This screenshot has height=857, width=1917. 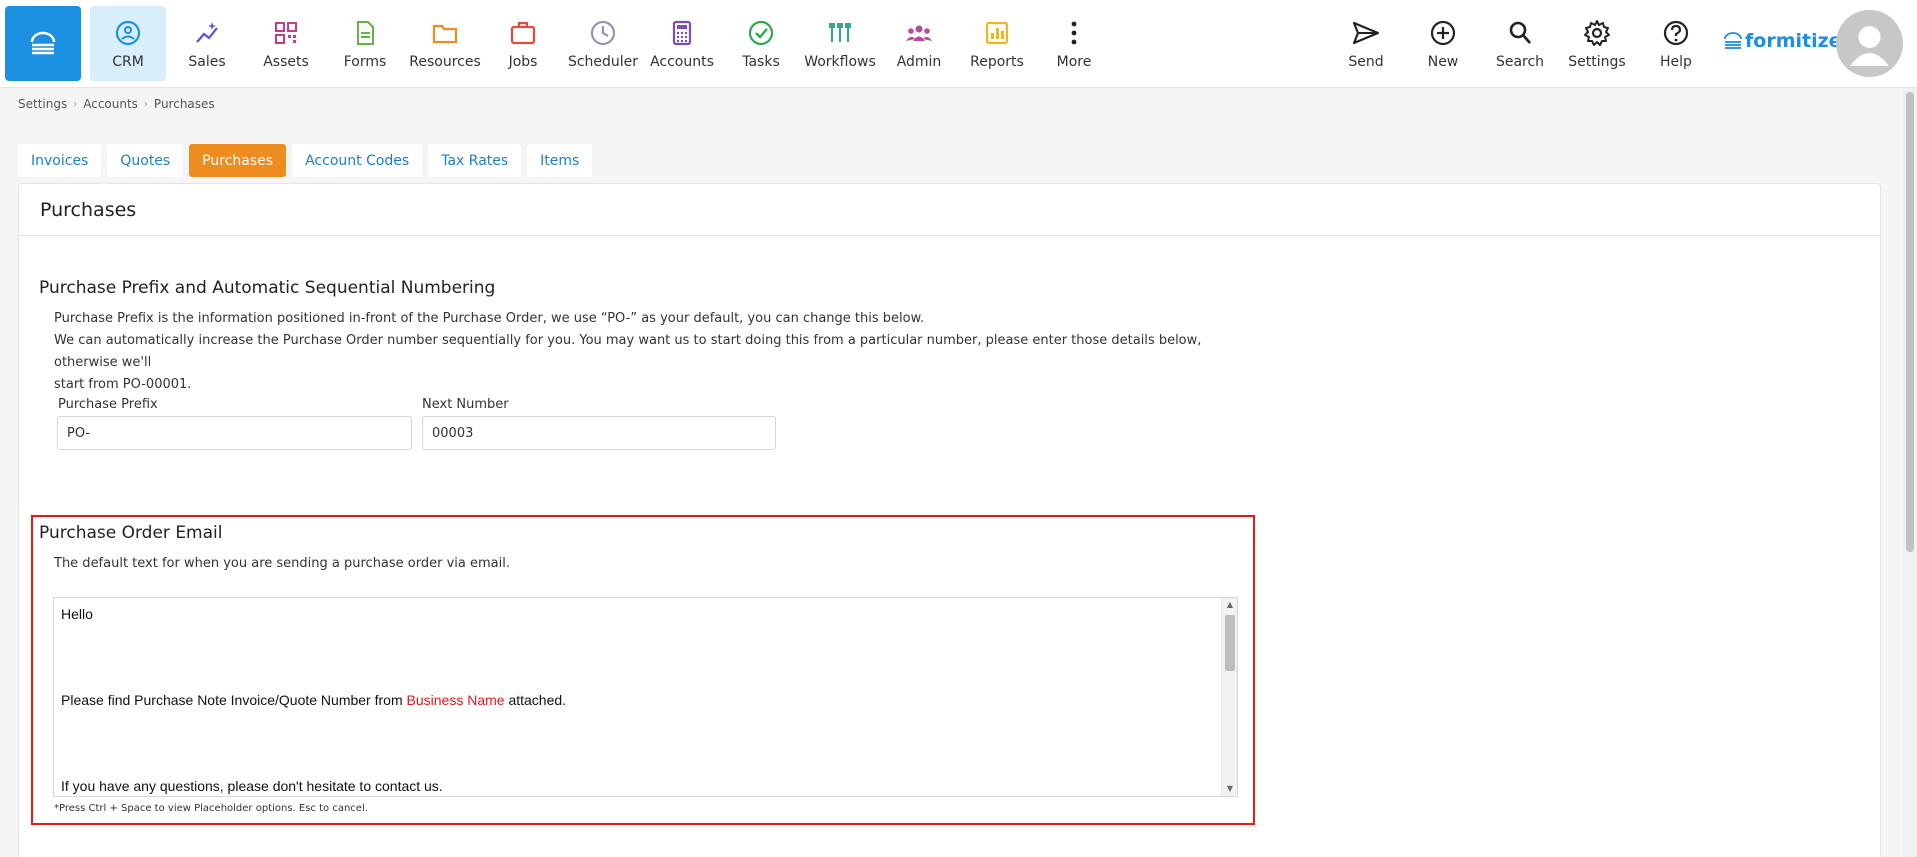 What do you see at coordinates (560, 160) in the screenshot?
I see `tab-items: Items` at bounding box center [560, 160].